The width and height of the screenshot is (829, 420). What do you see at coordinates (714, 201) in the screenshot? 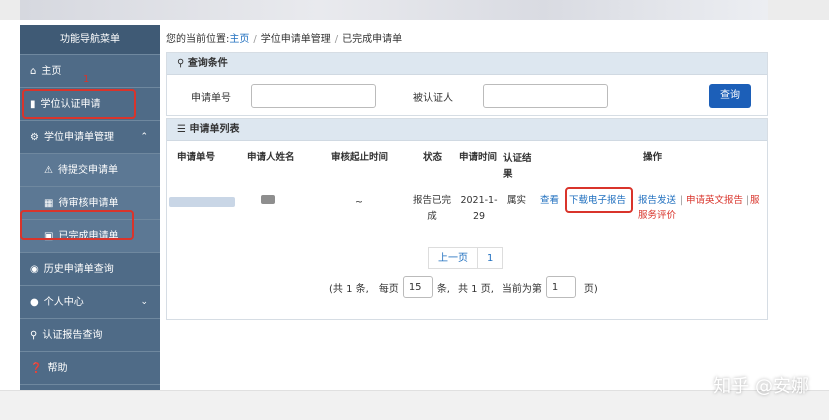
I see `english-report-link: 申请英文报告` at bounding box center [714, 201].